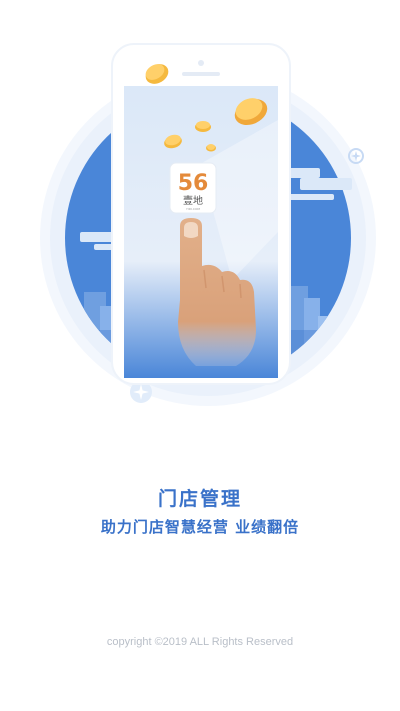 The image size is (400, 711). What do you see at coordinates (203, 126) in the screenshot?
I see `coin` at bounding box center [203, 126].